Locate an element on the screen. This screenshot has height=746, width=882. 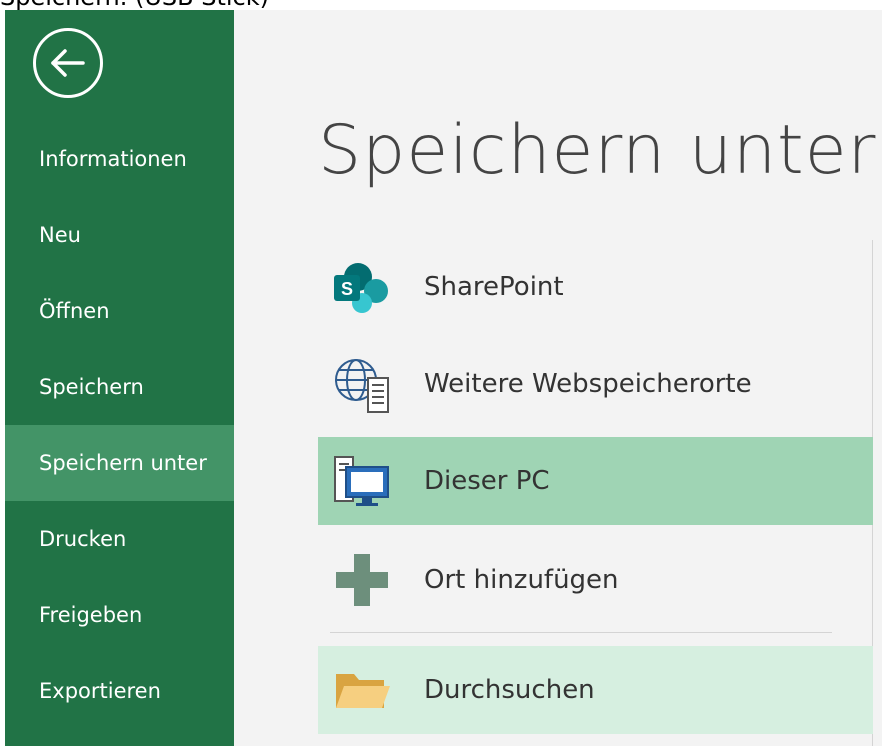
sidebar-item-speichern-unter: Speichern unter is located at coordinates (119, 463).